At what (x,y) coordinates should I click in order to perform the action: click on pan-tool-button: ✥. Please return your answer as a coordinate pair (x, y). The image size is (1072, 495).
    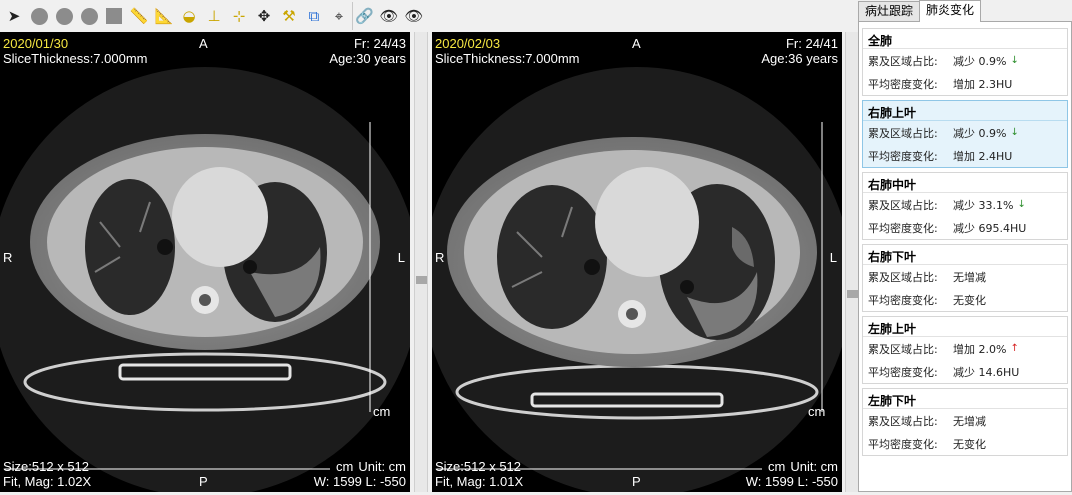
    Looking at the image, I should click on (264, 16).